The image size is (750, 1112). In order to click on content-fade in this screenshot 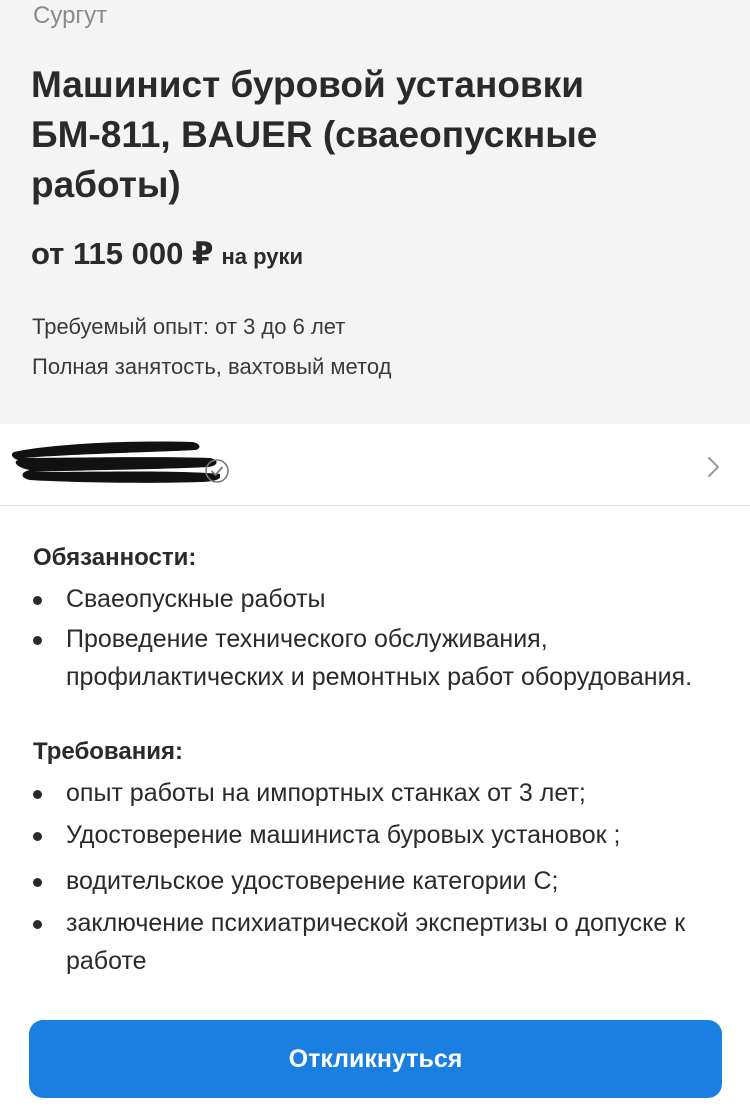, I will do `click(375, 997)`.